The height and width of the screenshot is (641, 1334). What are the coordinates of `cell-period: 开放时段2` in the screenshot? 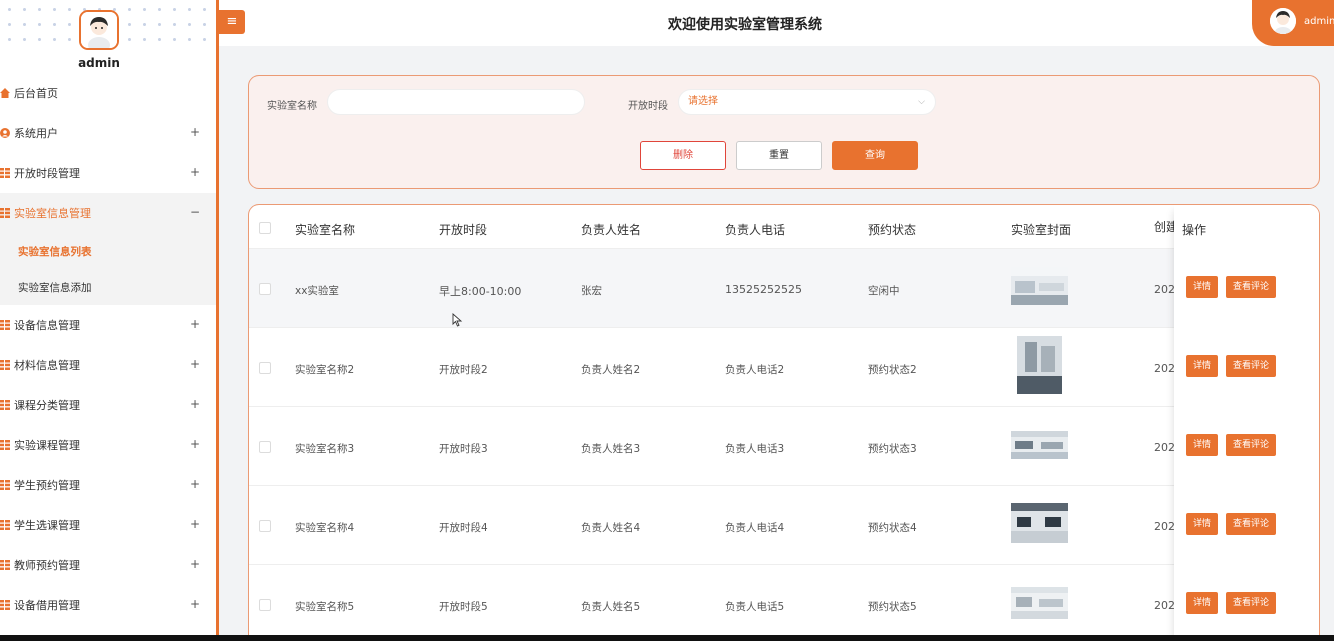 It's located at (463, 370).